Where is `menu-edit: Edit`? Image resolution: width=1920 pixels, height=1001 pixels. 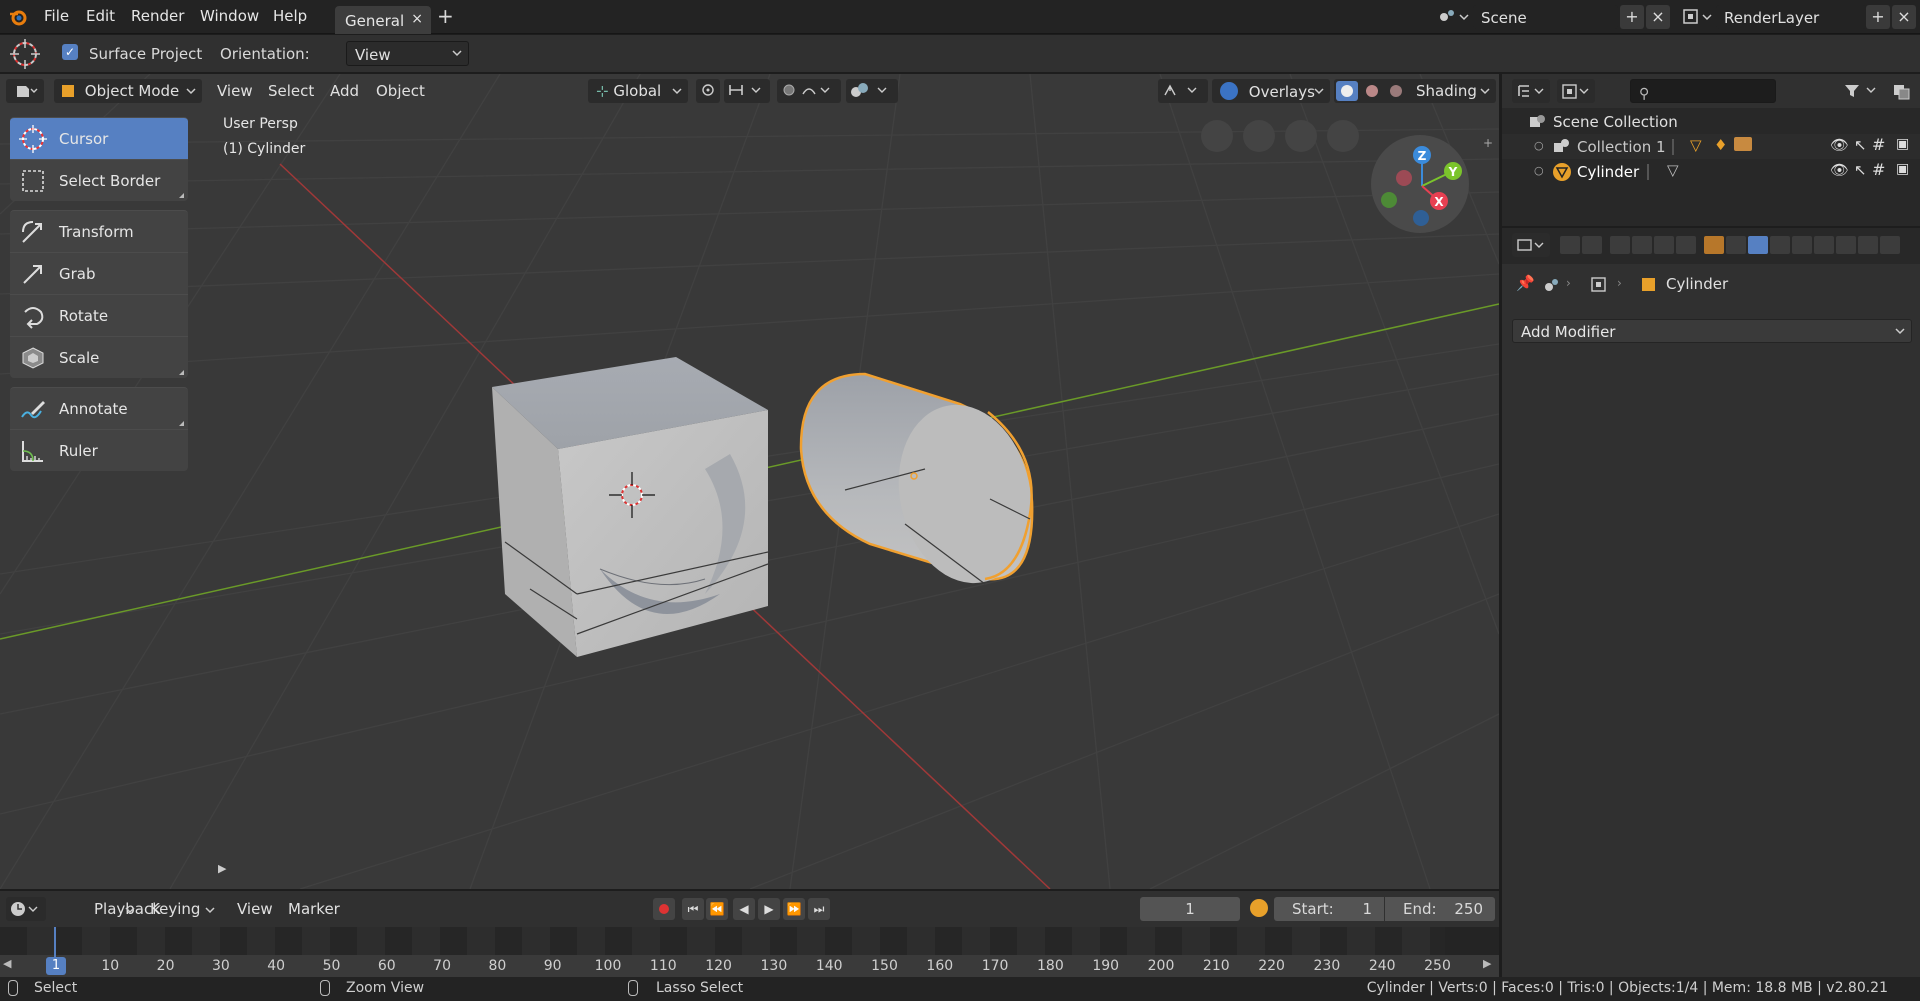 menu-edit: Edit is located at coordinates (100, 16).